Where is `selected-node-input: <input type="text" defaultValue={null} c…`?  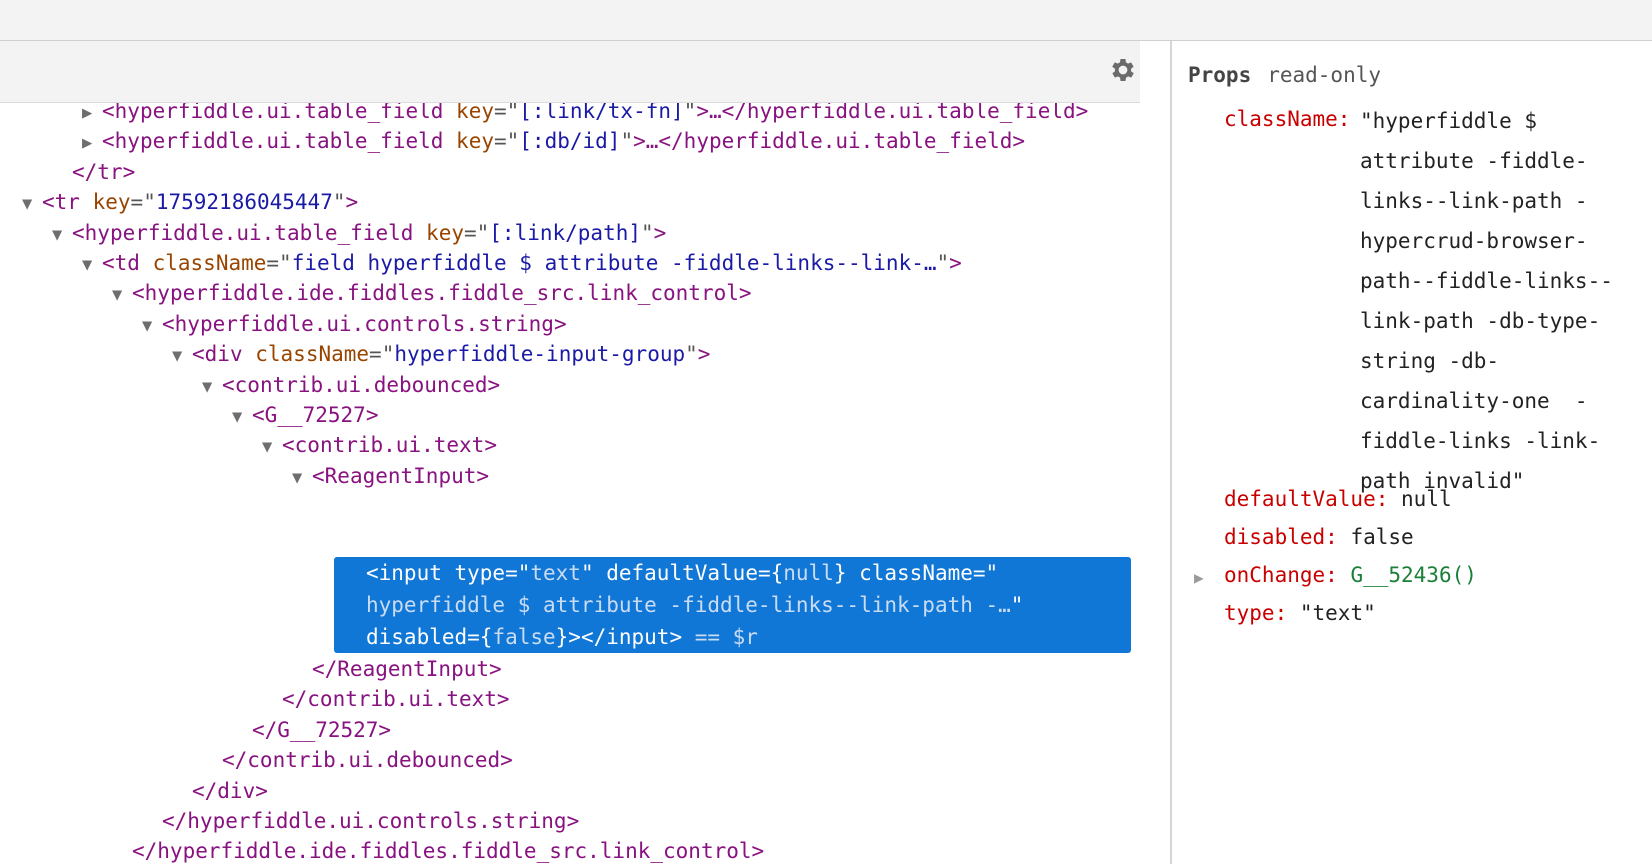 selected-node-input: <input type="text" defaultValue={null} c… is located at coordinates (732, 605).